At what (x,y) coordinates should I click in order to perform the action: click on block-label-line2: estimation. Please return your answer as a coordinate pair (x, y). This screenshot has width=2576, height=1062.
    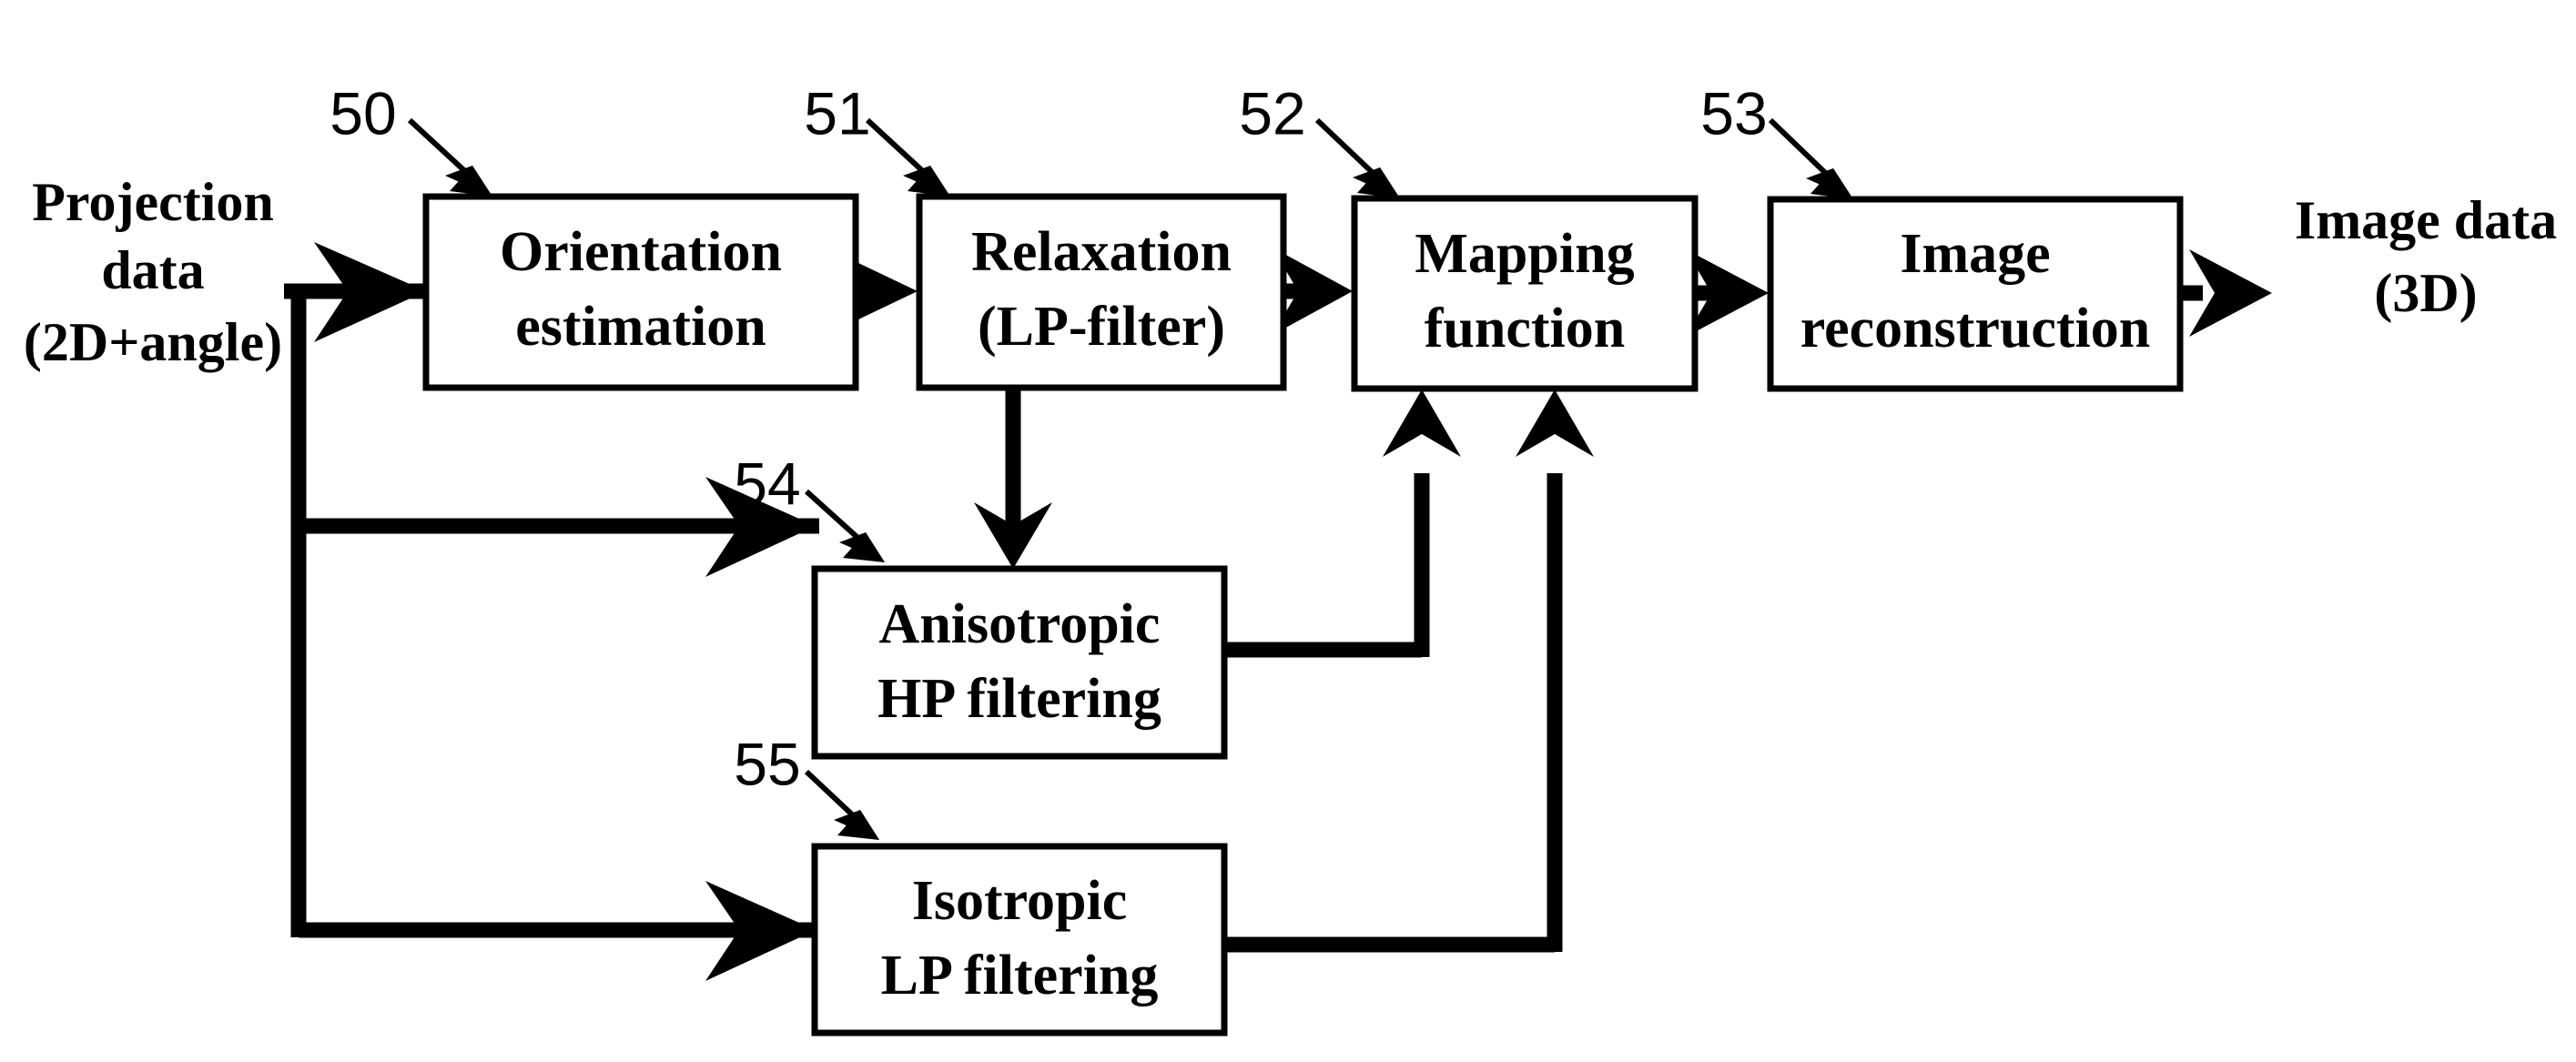
    Looking at the image, I should click on (640, 327).